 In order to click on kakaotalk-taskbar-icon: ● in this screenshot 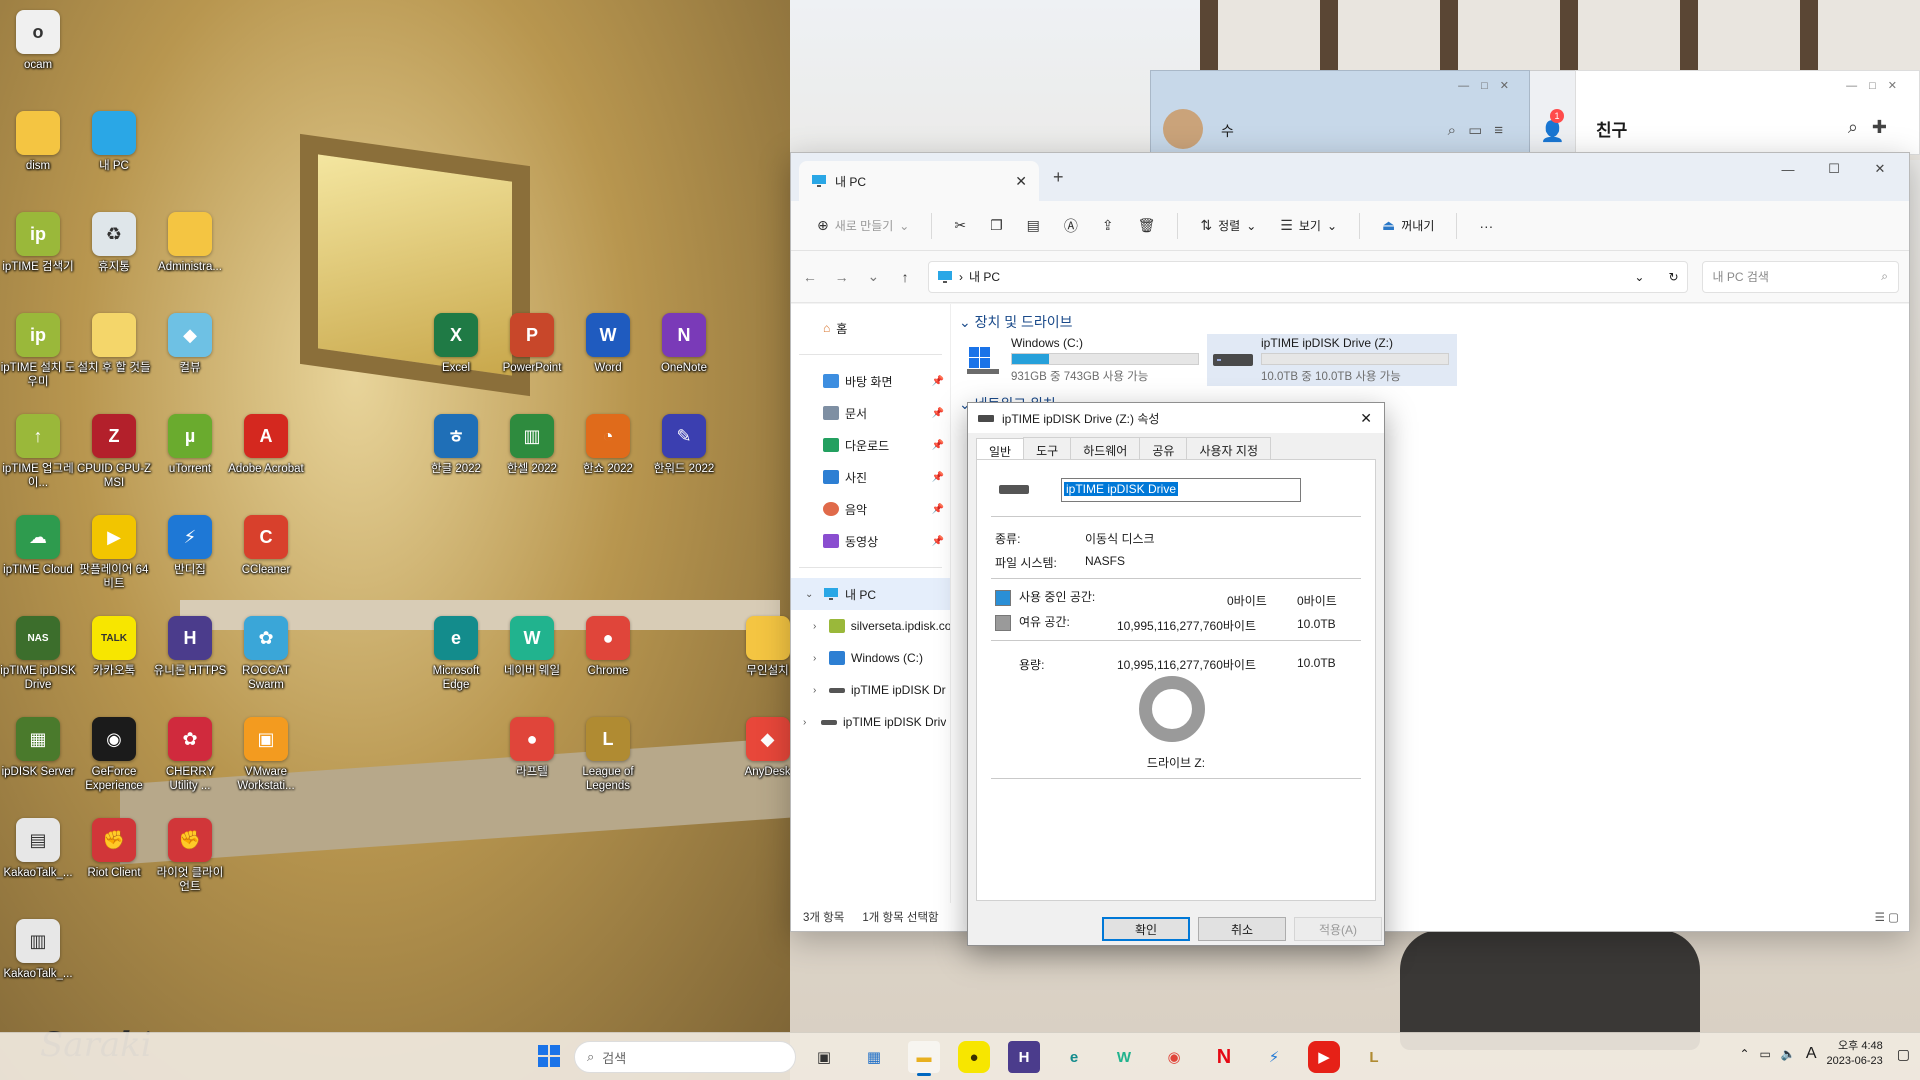, I will do `click(974, 1057)`.